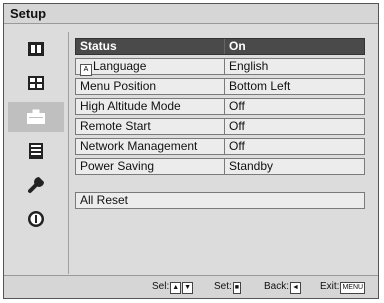 The width and height of the screenshot is (384, 303). Describe the element at coordinates (228, 287) in the screenshot. I see `set-hint: Set: ■` at that location.